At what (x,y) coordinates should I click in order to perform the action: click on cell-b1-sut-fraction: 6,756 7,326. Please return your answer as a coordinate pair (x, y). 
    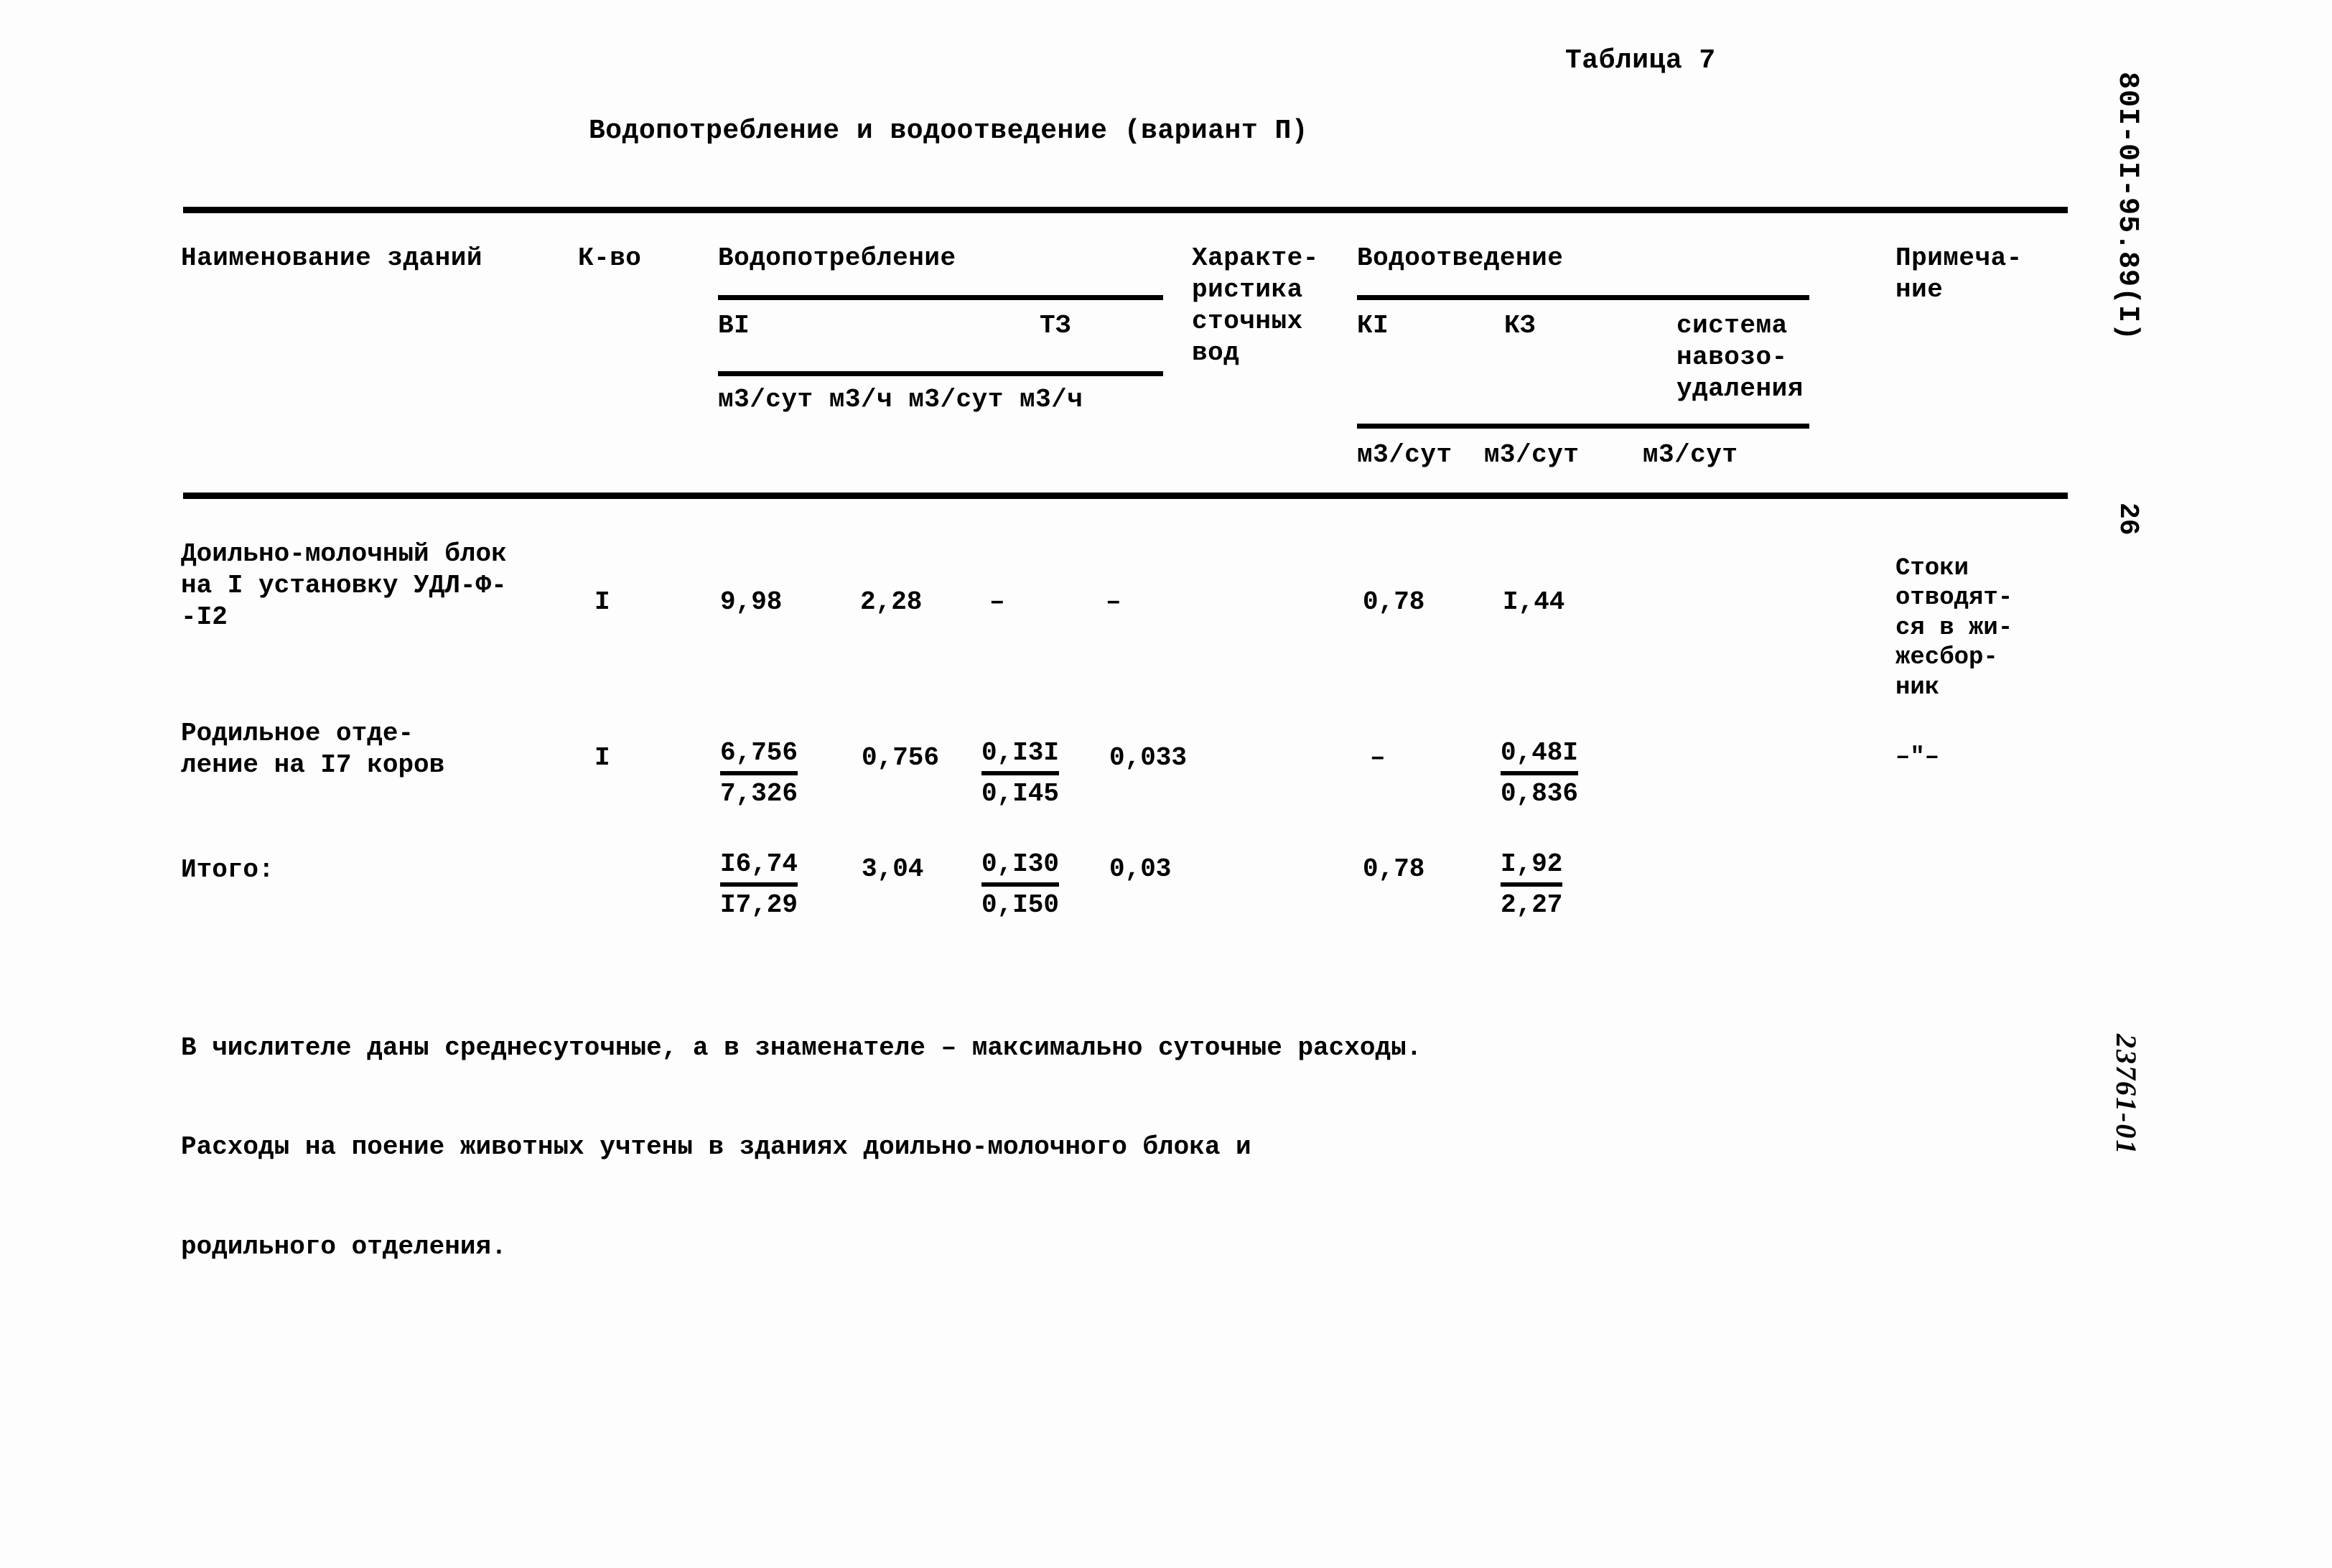
    Looking at the image, I should click on (759, 773).